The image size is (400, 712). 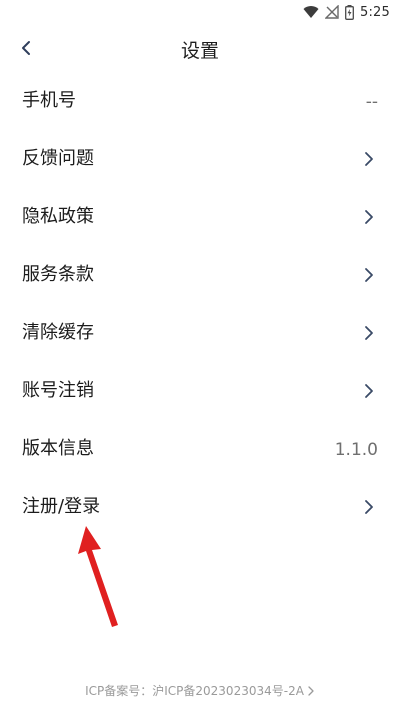 I want to click on delete-account-row: 账号注销, so click(x=200, y=391).